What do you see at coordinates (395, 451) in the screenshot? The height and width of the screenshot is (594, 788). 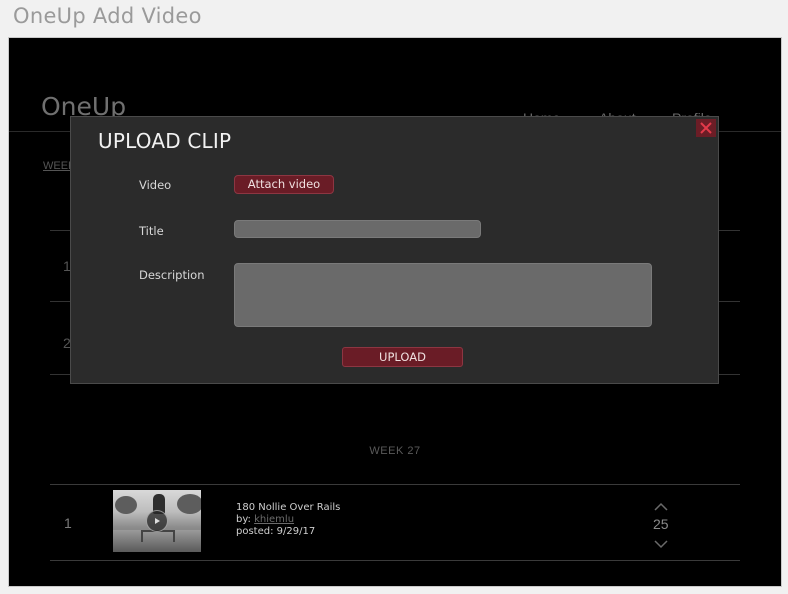 I see `week-heading: WEEK 27` at bounding box center [395, 451].